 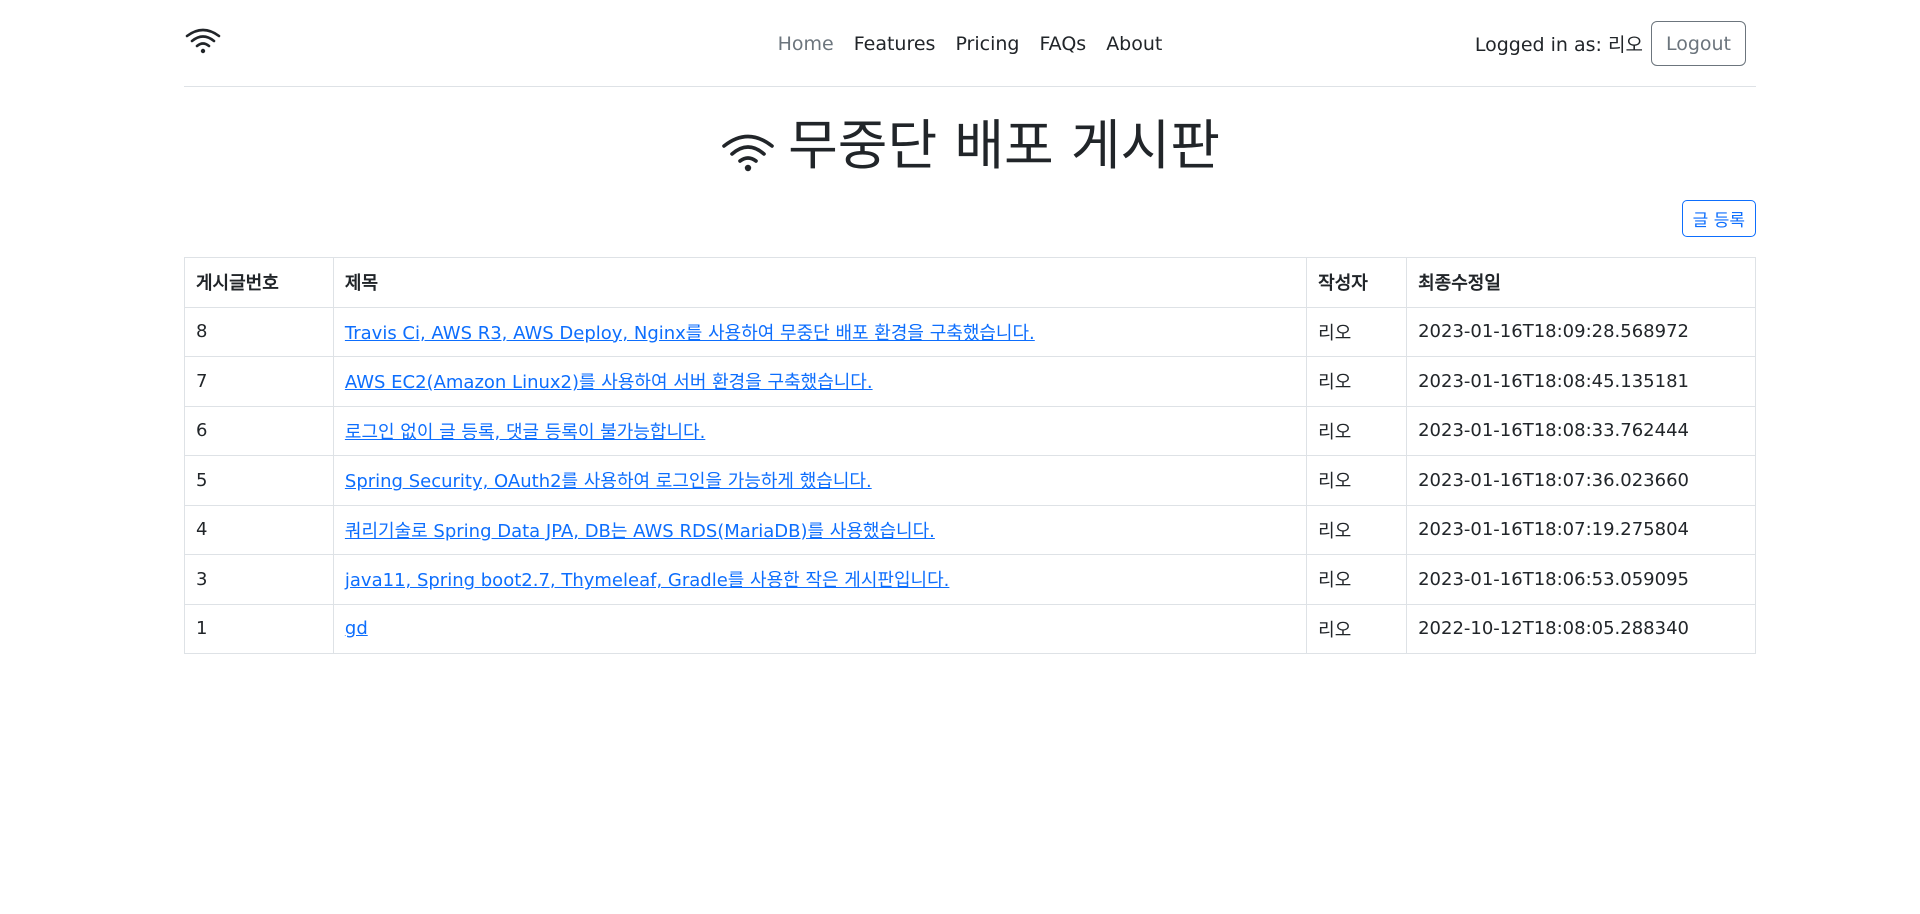 I want to click on page-title-row: 무중단 배포 게시판, so click(x=970, y=146).